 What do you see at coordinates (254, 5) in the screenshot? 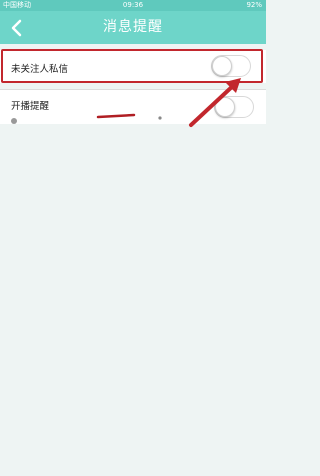
I see `battery-label: 92%` at bounding box center [254, 5].